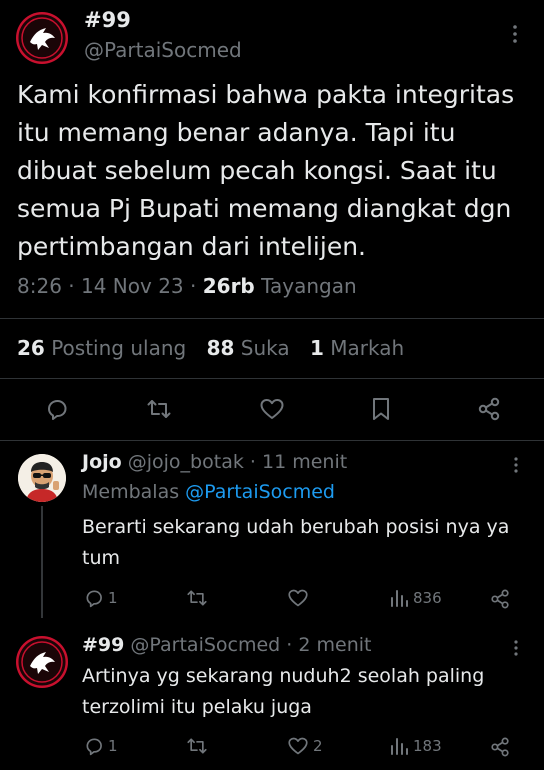 This screenshot has height=770, width=544. Describe the element at coordinates (107, 20) in the screenshot. I see `main-display-name: #99` at that location.